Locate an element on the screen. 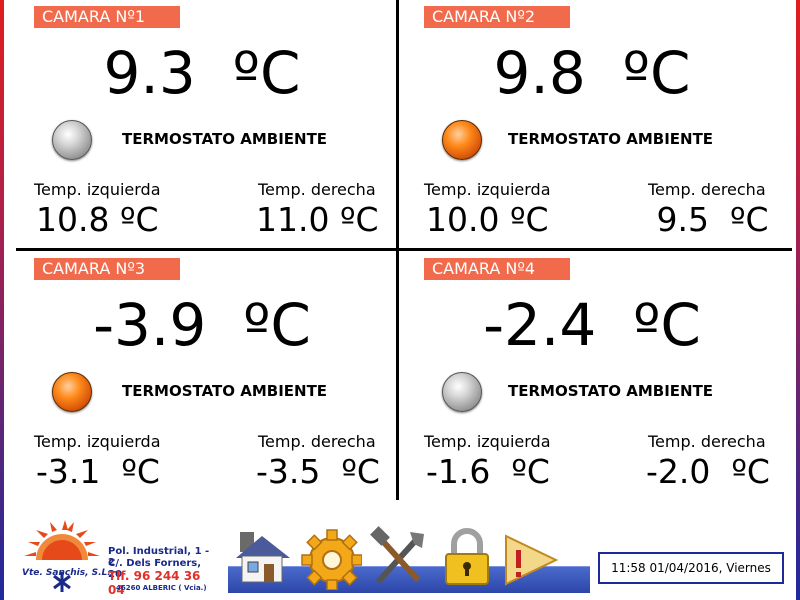 The height and width of the screenshot is (600, 800). left-temp-value: 10.0 ºC is located at coordinates (487, 219).